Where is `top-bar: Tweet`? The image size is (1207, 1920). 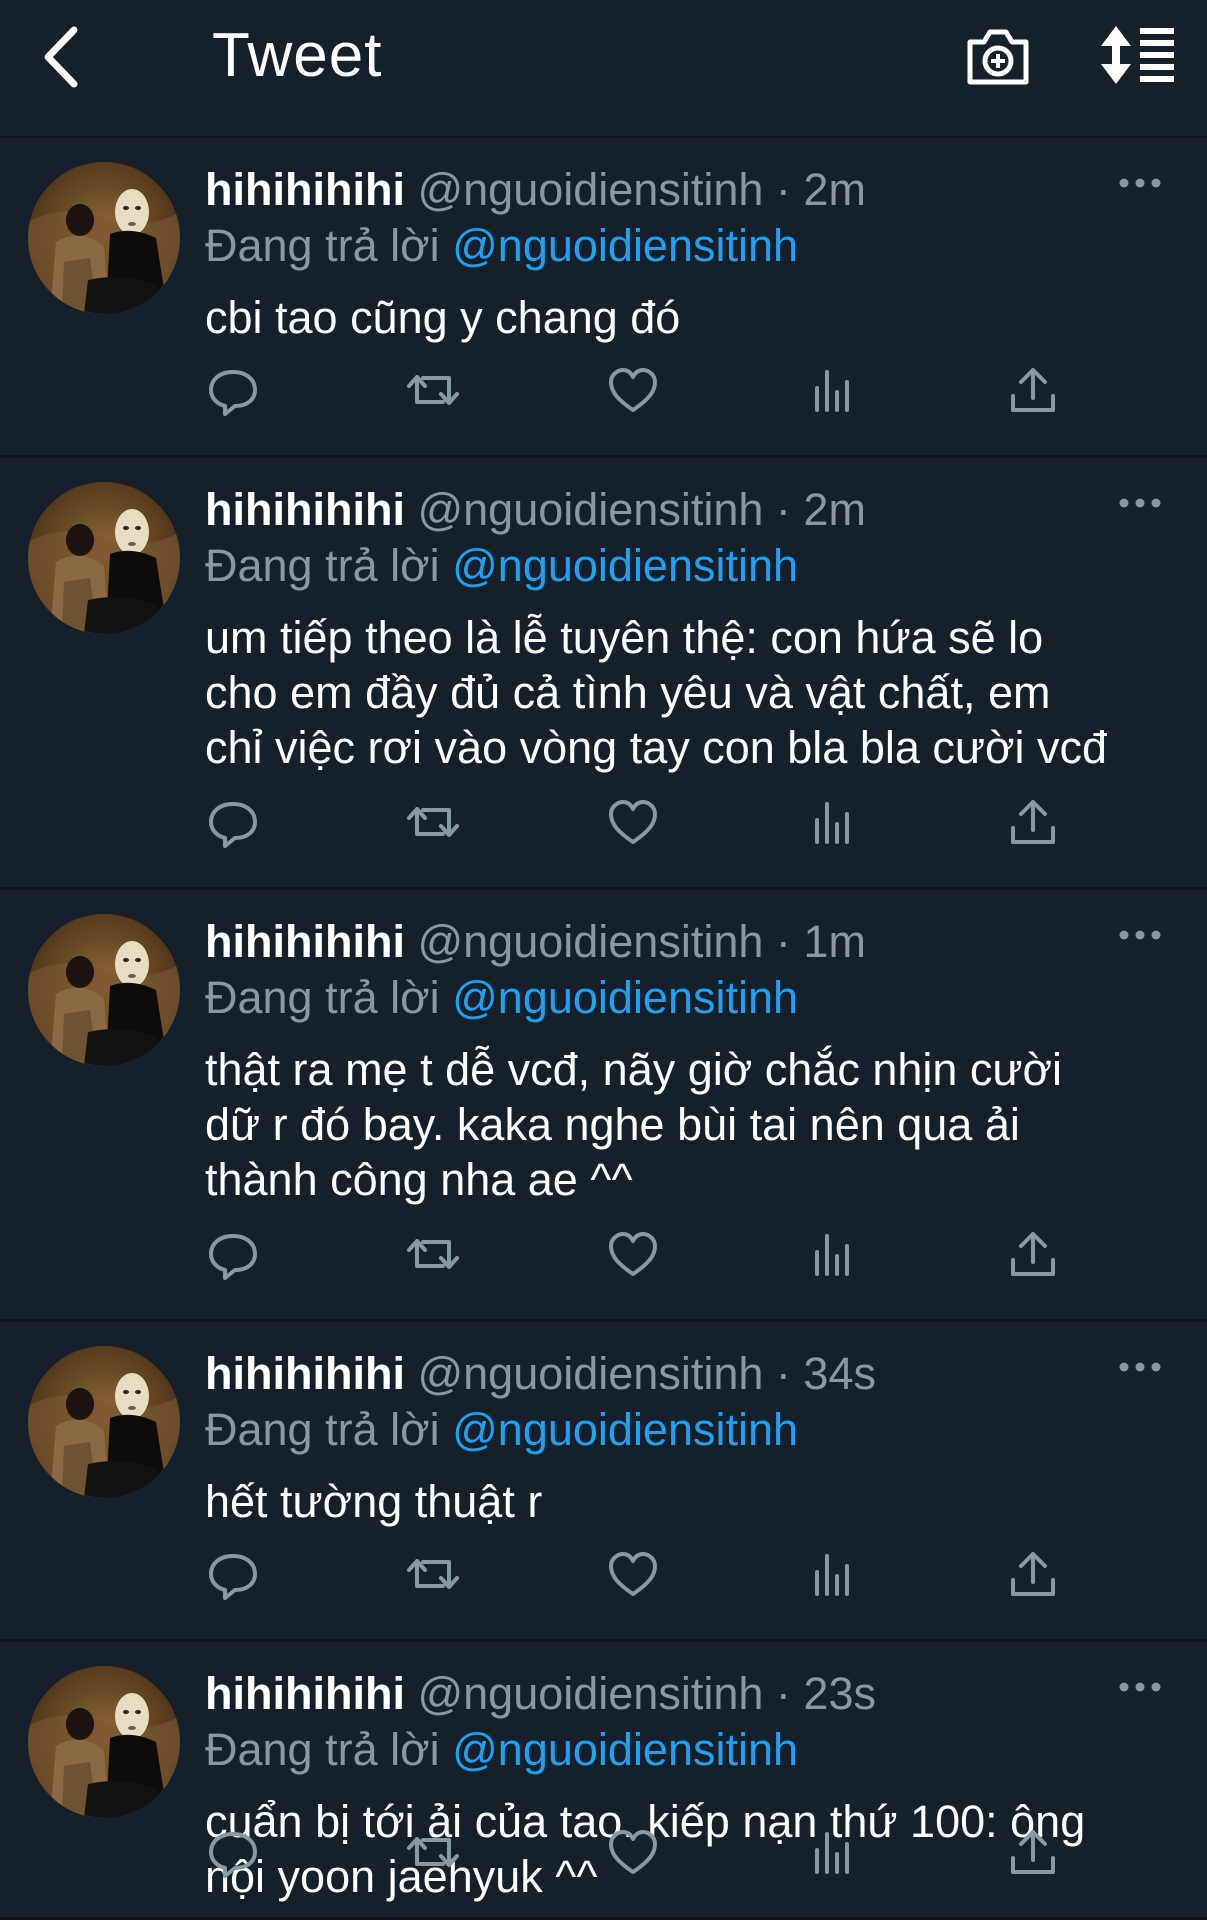 top-bar: Tweet is located at coordinates (603, 69).